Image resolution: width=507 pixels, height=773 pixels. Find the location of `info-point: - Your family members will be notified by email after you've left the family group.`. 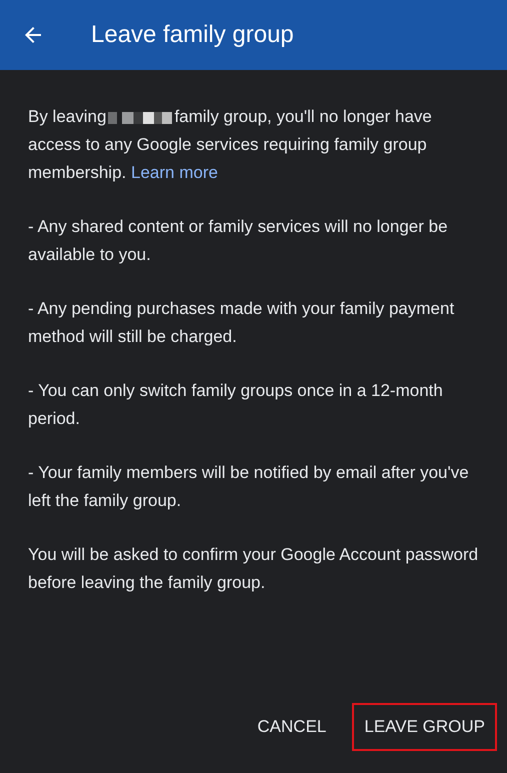

info-point: - Your family members will be notified by email after you've left the family group. is located at coordinates (249, 487).